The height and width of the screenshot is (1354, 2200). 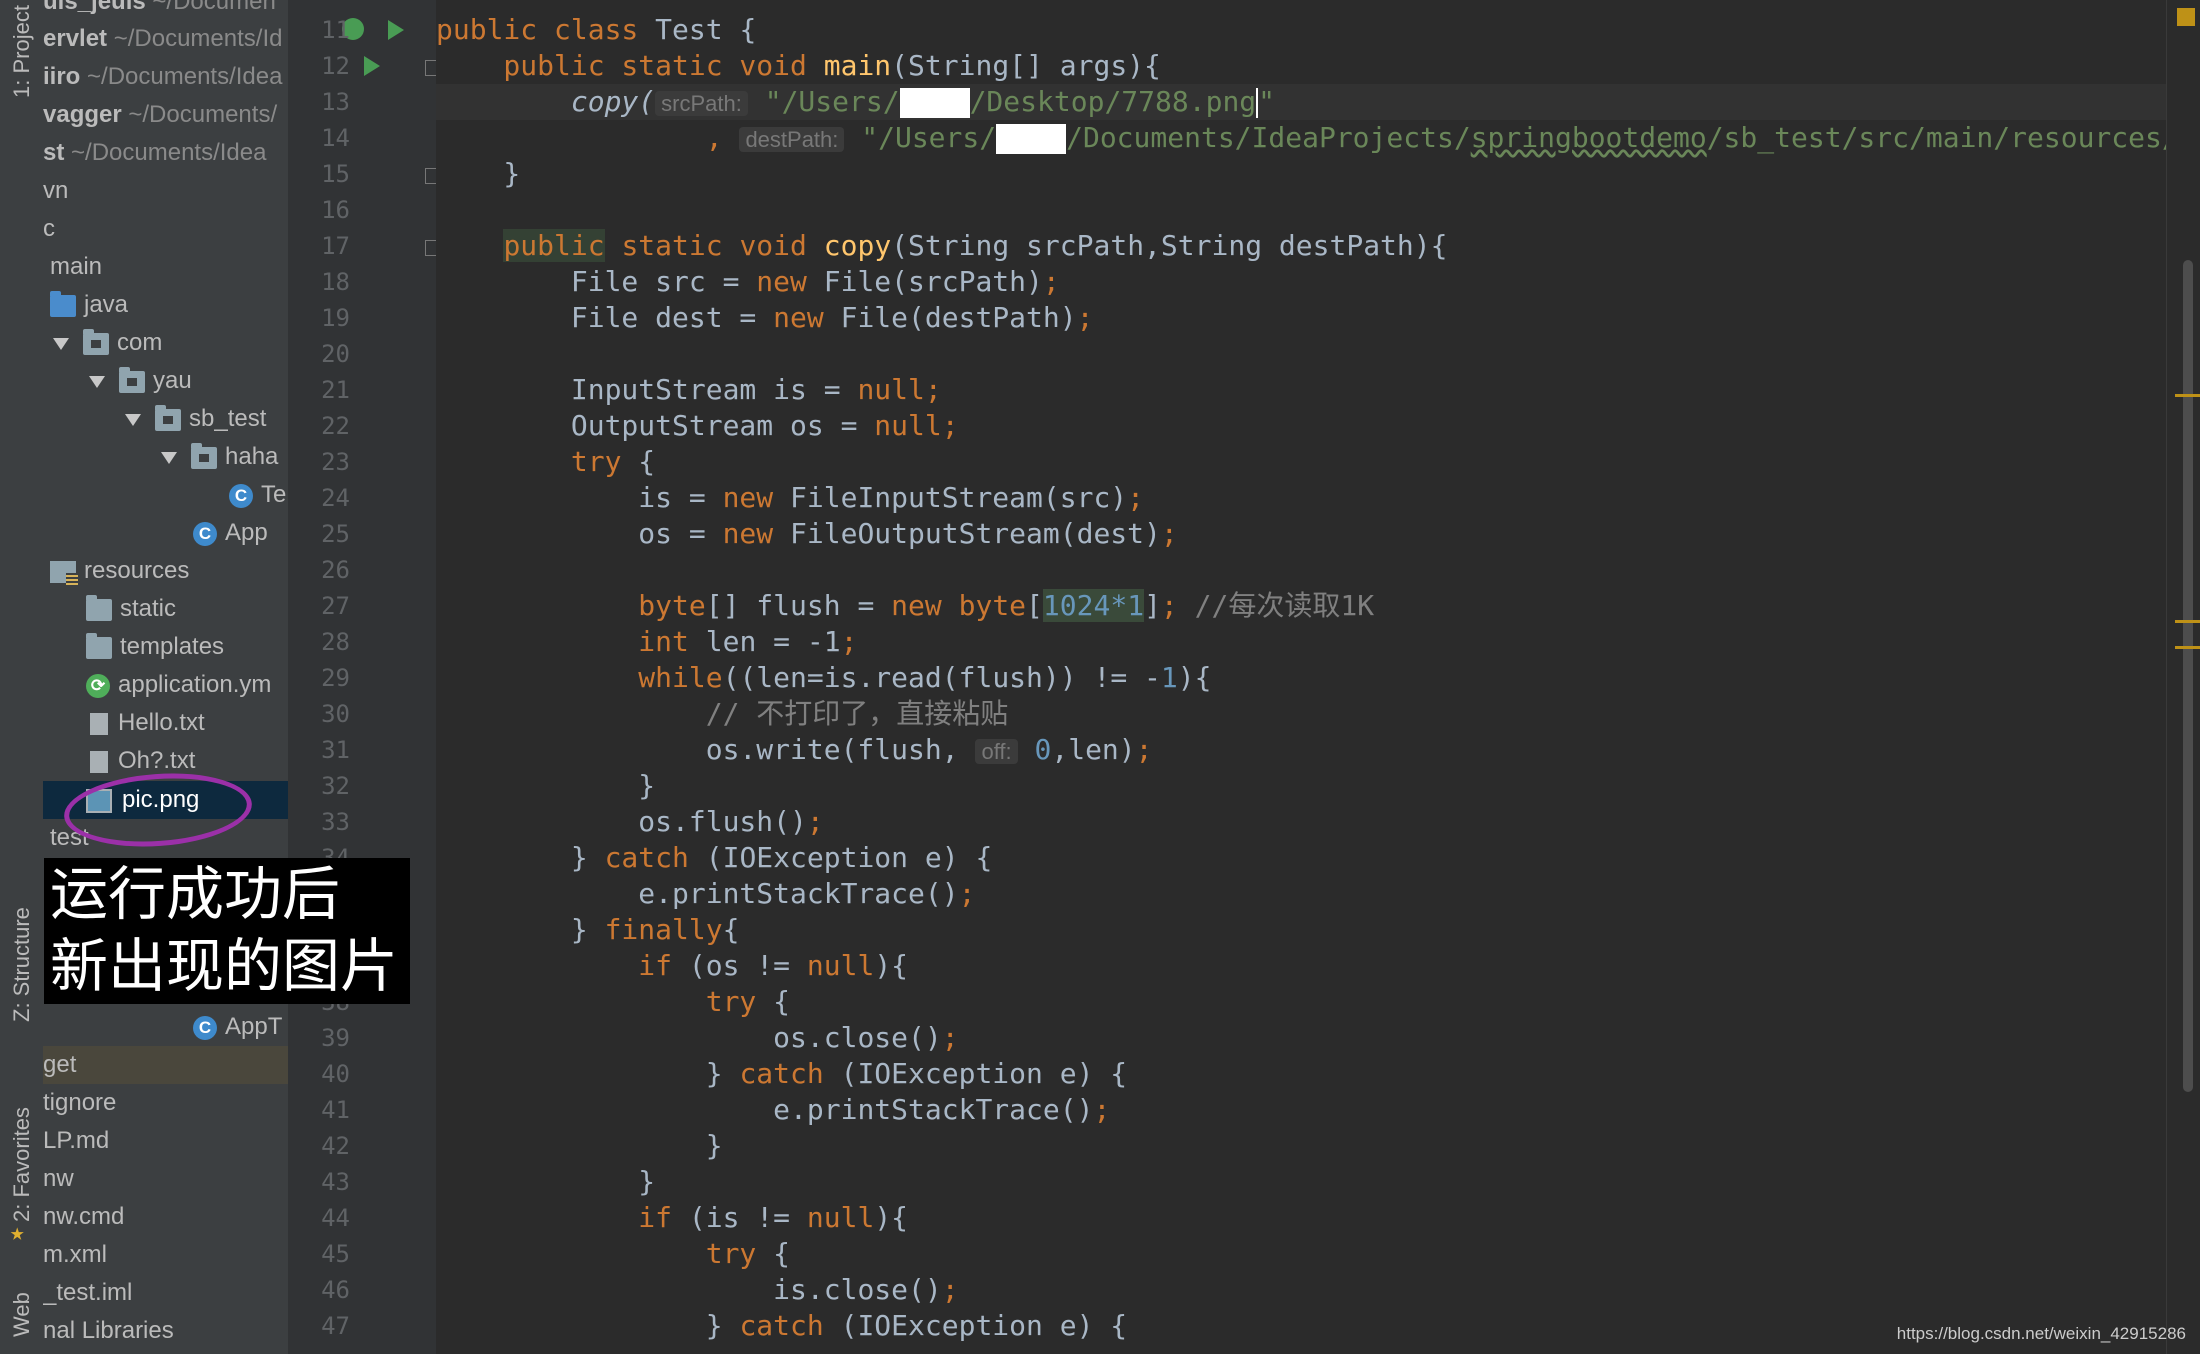 What do you see at coordinates (165, 647) in the screenshot?
I see `tree-item-templates: templates` at bounding box center [165, 647].